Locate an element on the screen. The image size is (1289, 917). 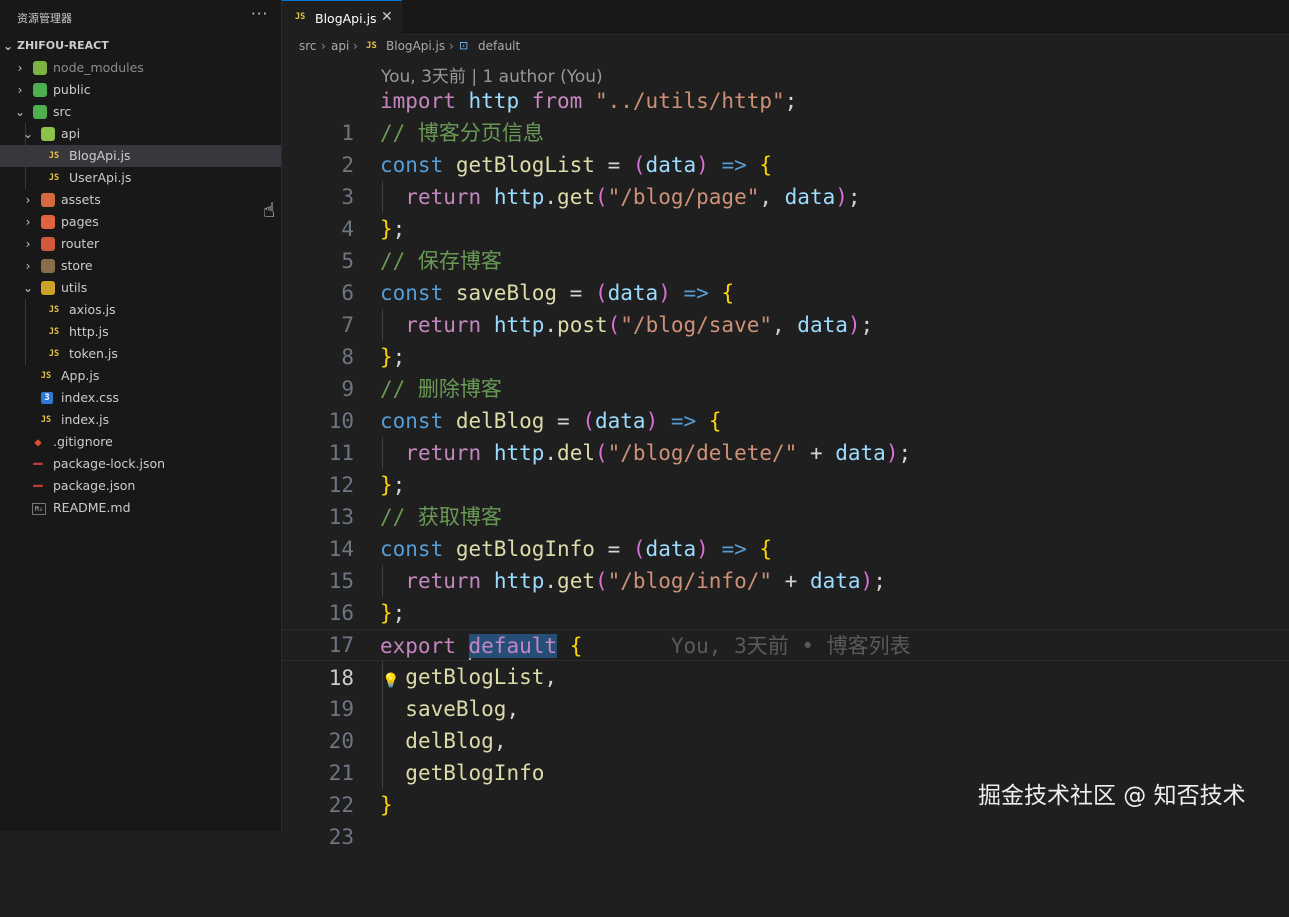
tree-item-gitignore: ◆ .gitignore is located at coordinates (140, 442).